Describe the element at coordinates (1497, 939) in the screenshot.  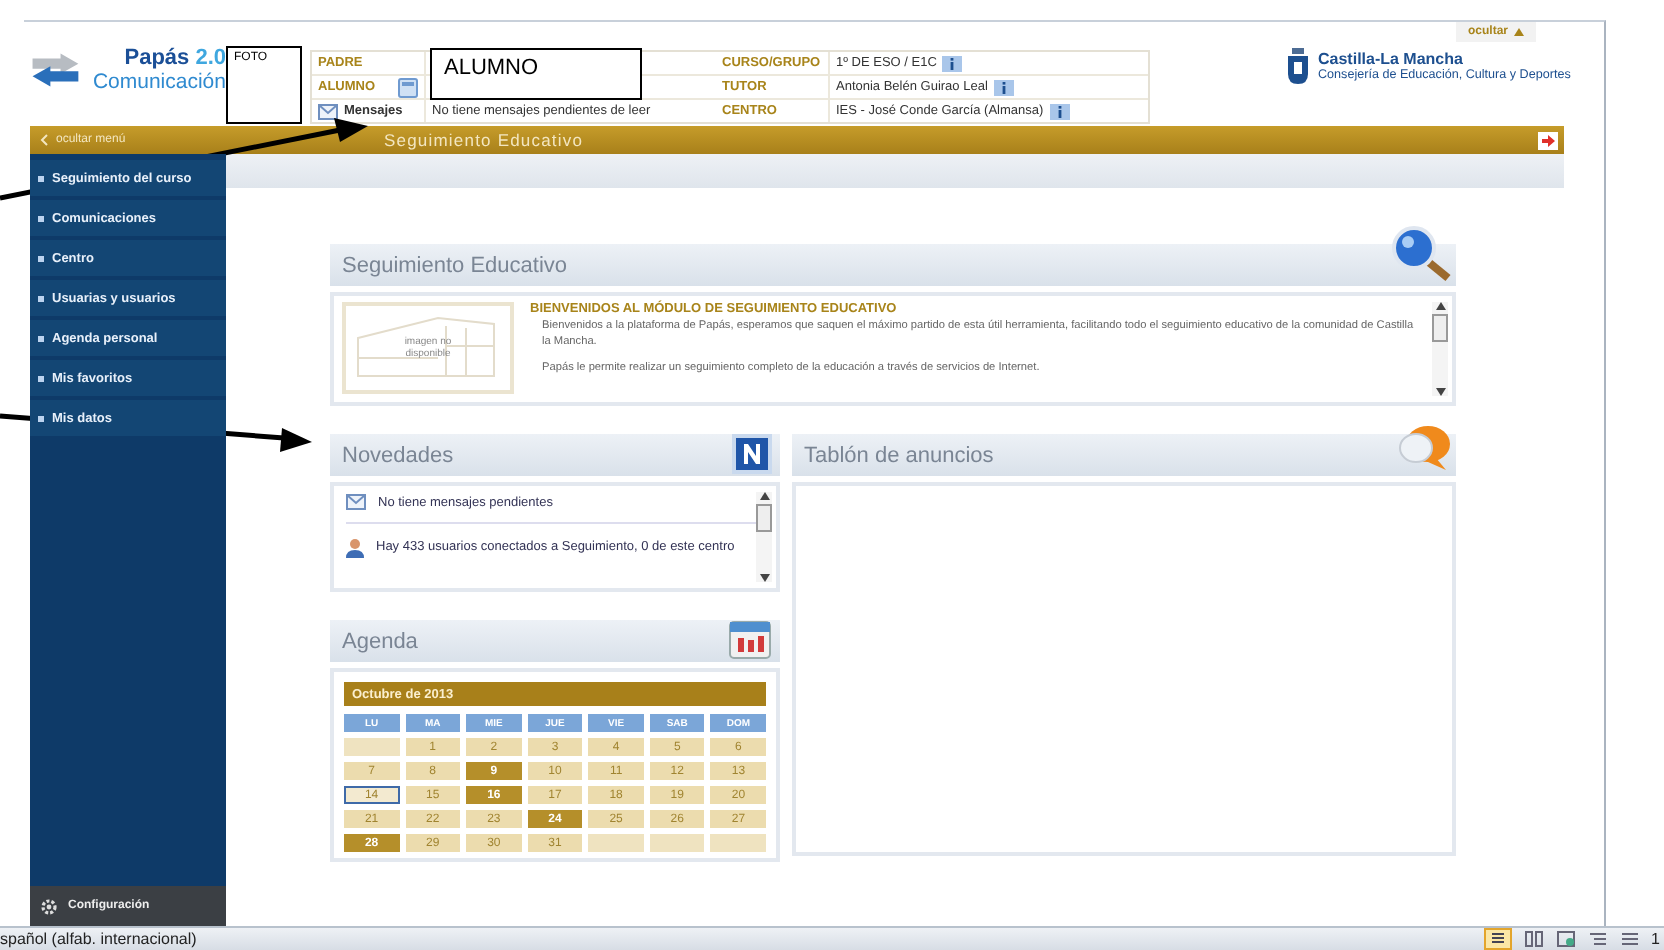
I see `print-layout-icon` at that location.